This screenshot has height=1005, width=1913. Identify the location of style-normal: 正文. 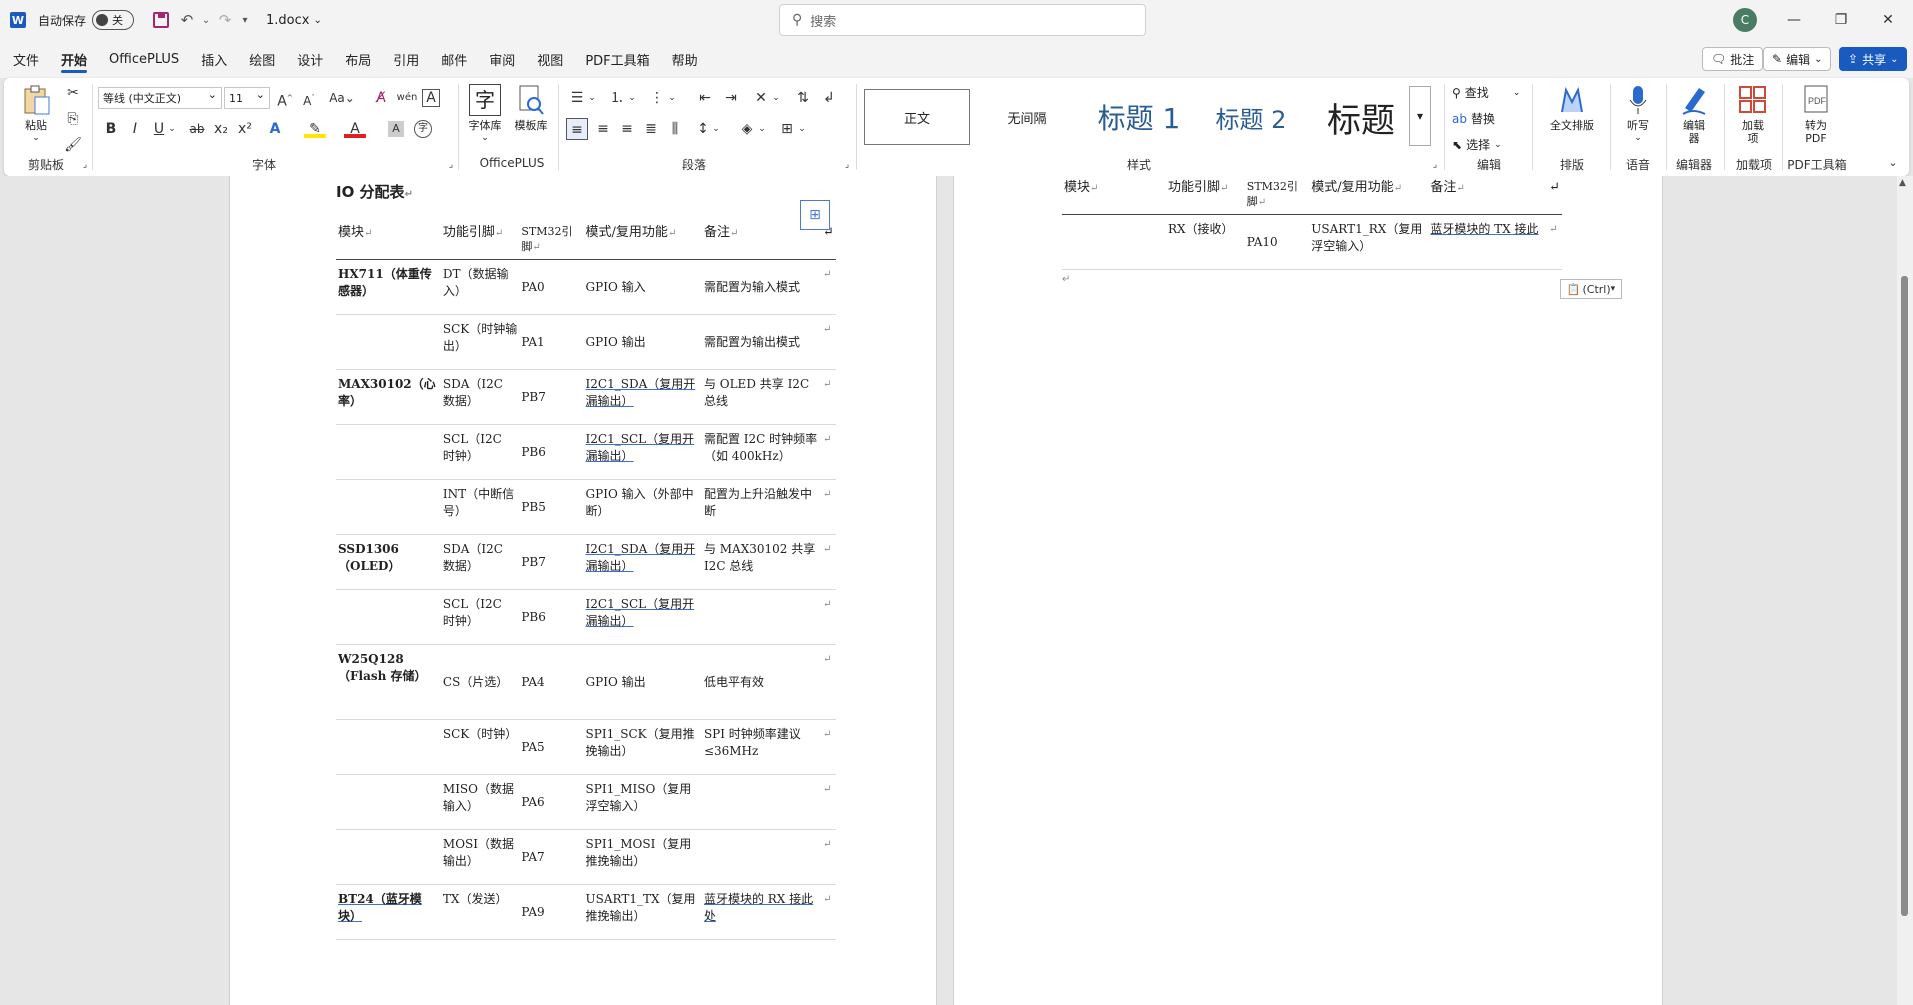
(917, 117).